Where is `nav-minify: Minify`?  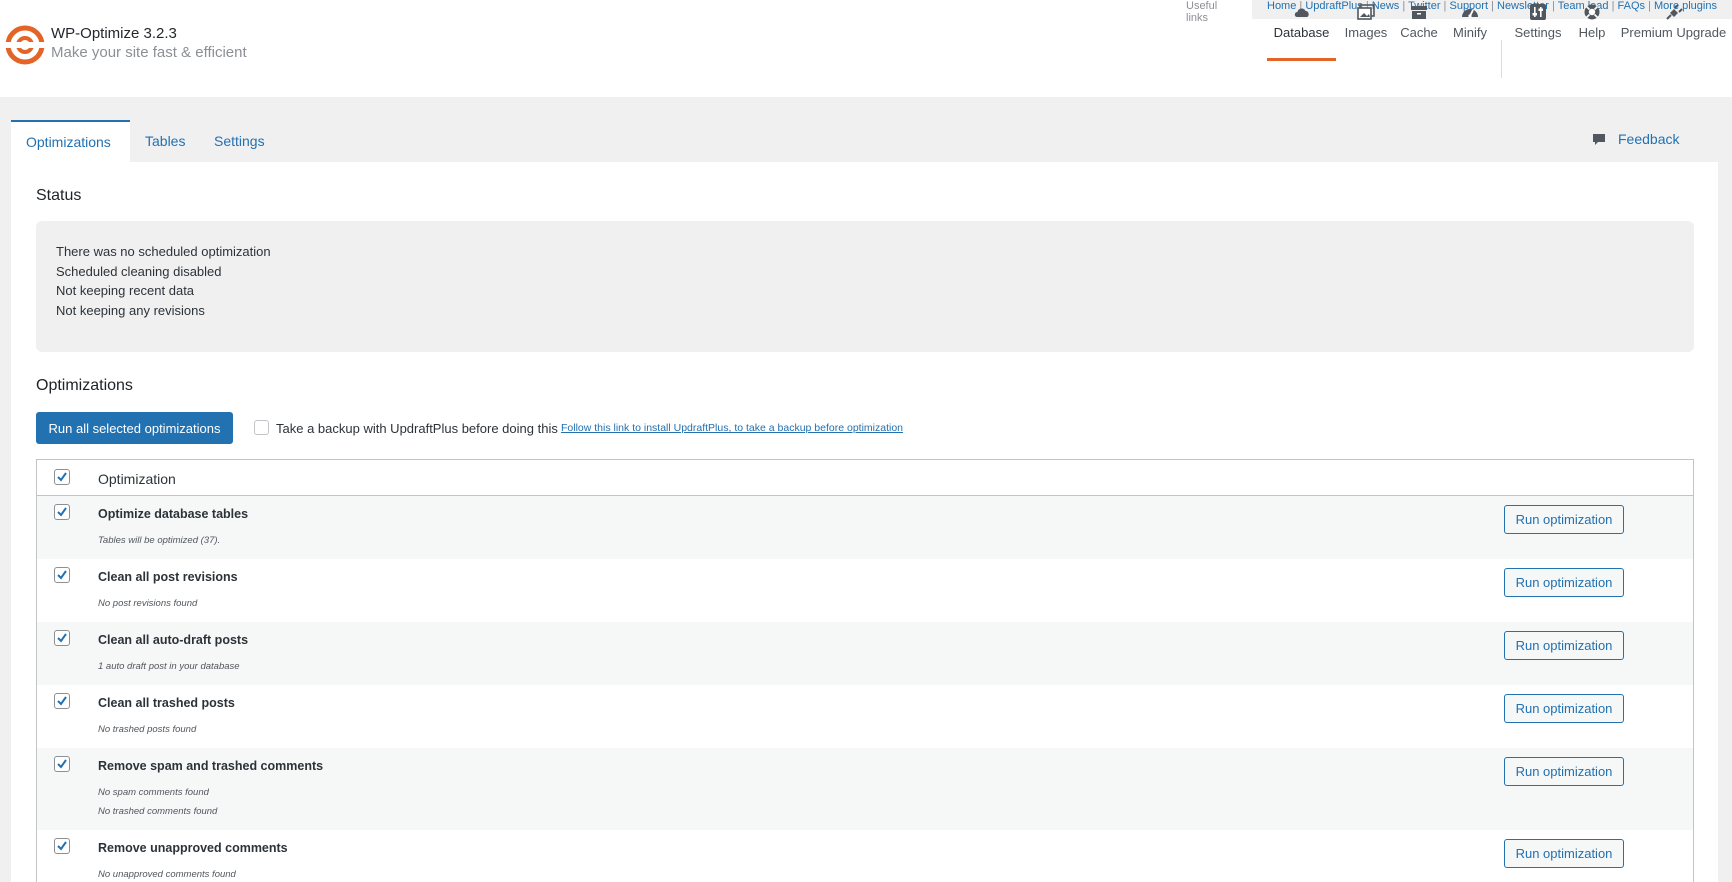 nav-minify: Minify is located at coordinates (1470, 30).